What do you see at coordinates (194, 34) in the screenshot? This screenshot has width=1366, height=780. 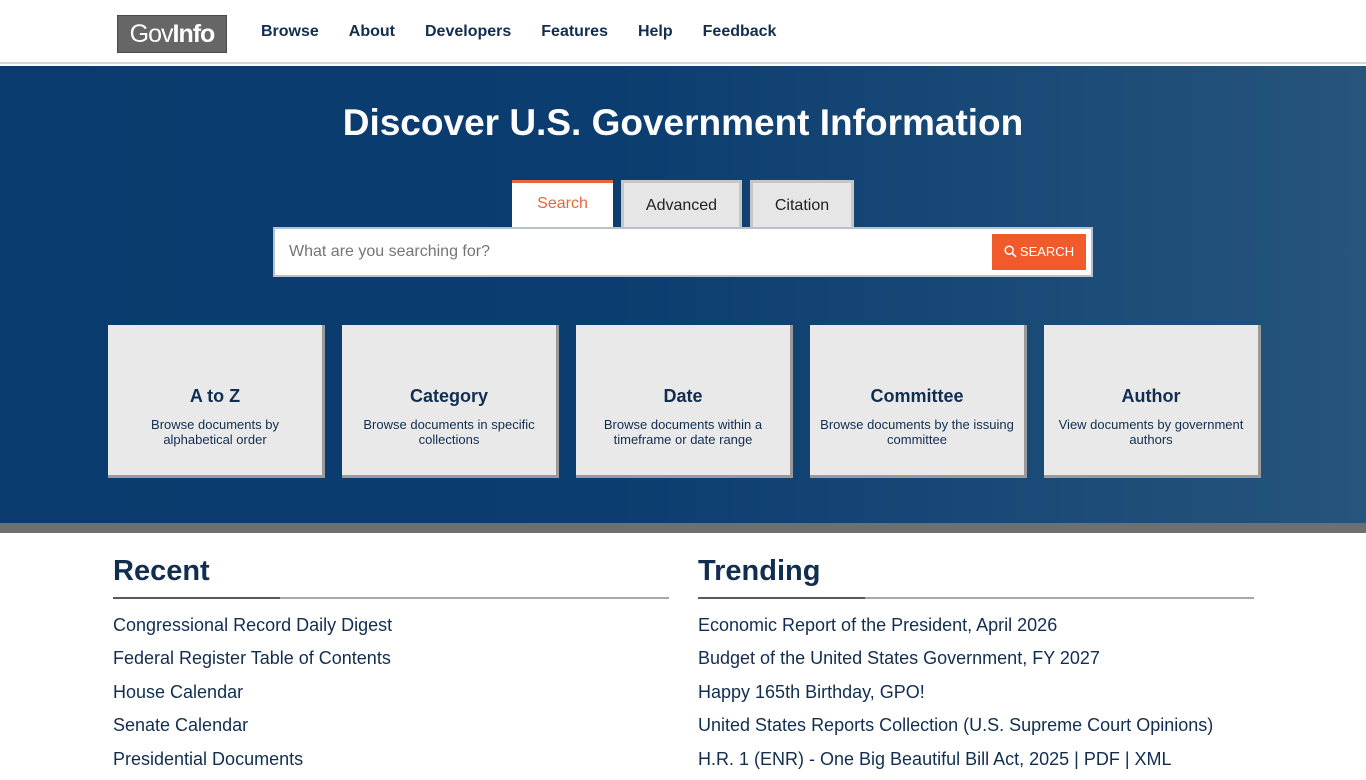 I see `logo-info-text: Info` at bounding box center [194, 34].